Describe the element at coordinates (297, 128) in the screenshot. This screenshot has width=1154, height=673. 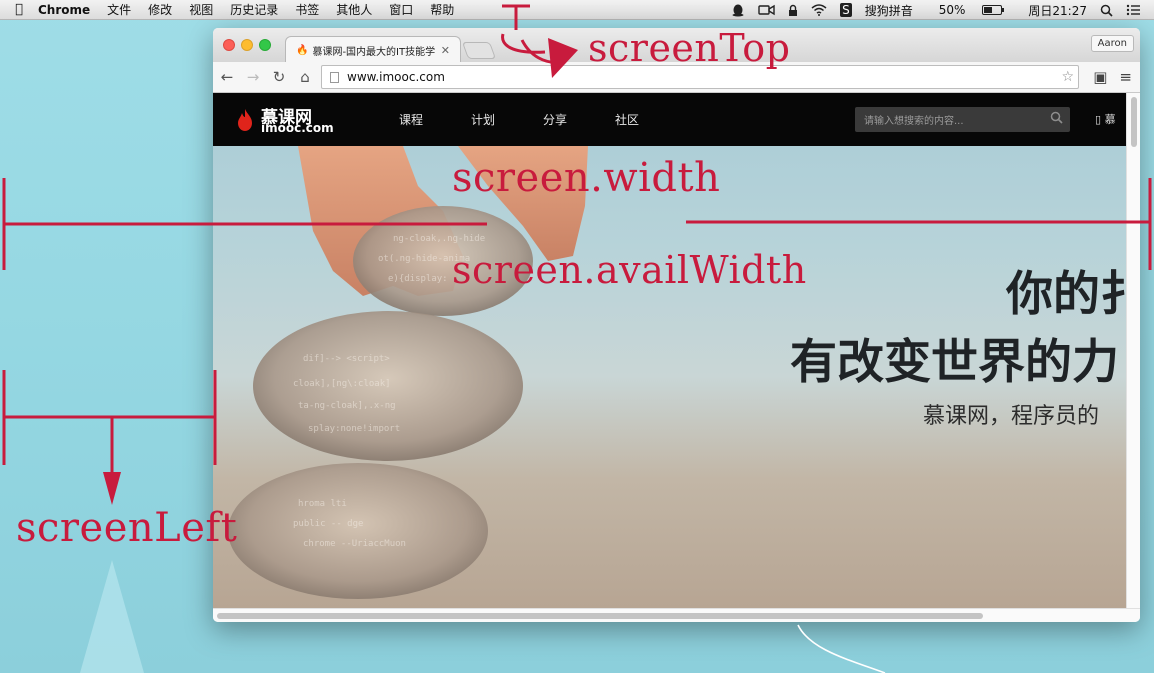
I see `logo-domain: imooc.com` at that location.